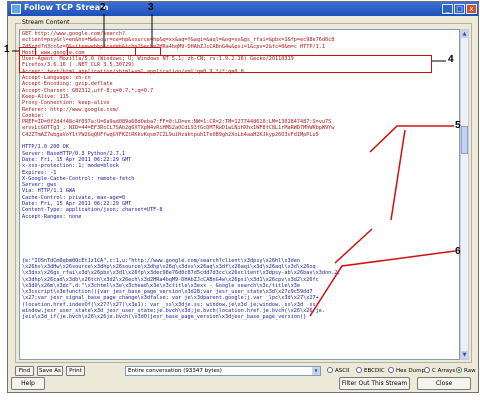  What do you see at coordinates (464, 34) in the screenshot?
I see `scroll-up-icon: ▲` at bounding box center [464, 34].